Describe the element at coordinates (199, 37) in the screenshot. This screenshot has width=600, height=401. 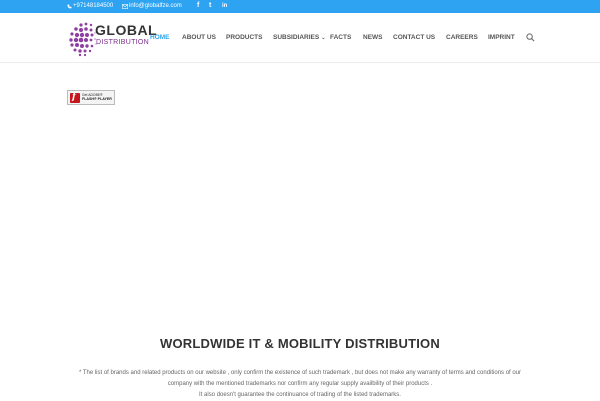
I see `nav-about-us: ABOUT US` at that location.